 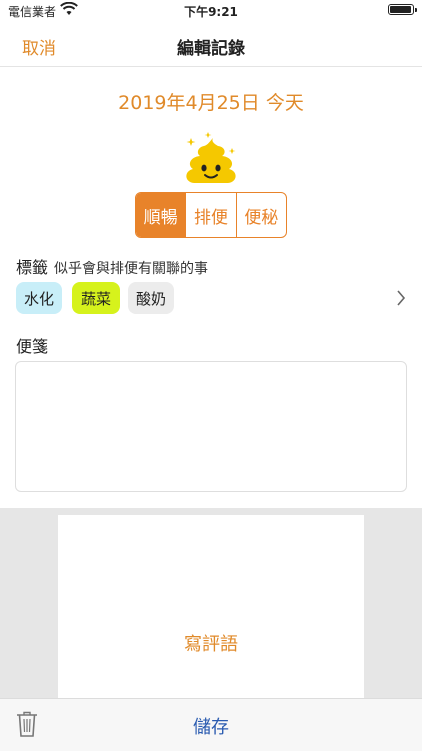 I want to click on status-bar: 電信業者 下午9:21, so click(x=211, y=10).